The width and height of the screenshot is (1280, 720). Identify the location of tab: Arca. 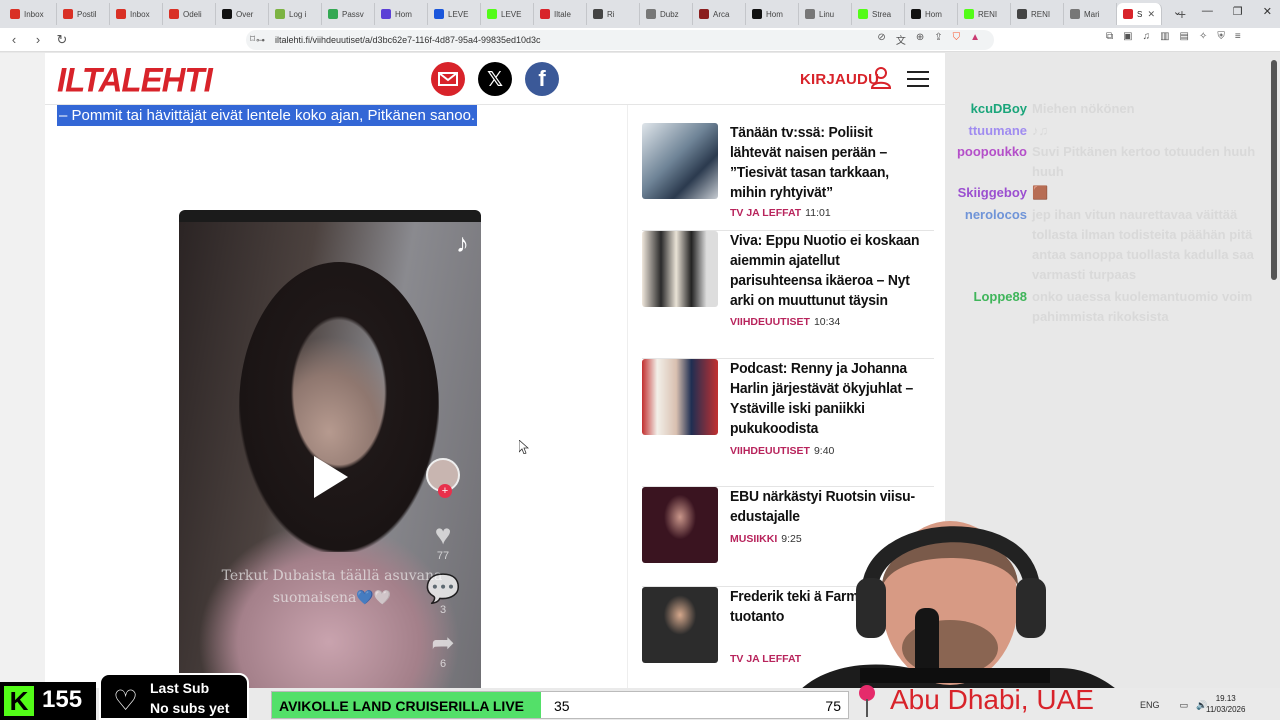
(719, 14).